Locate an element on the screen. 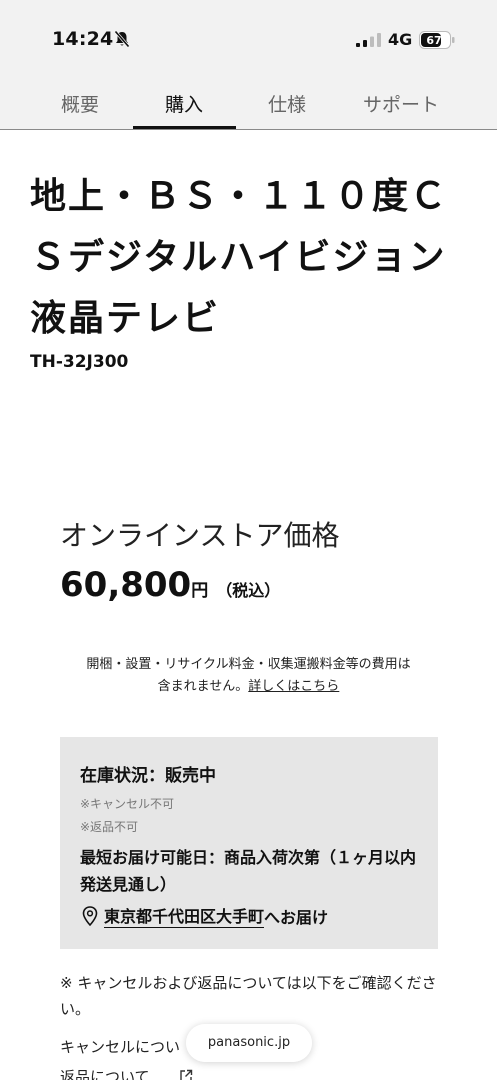 The width and height of the screenshot is (497, 1080). delivery-location-link: 東京都千代田区大手町 is located at coordinates (184, 915).